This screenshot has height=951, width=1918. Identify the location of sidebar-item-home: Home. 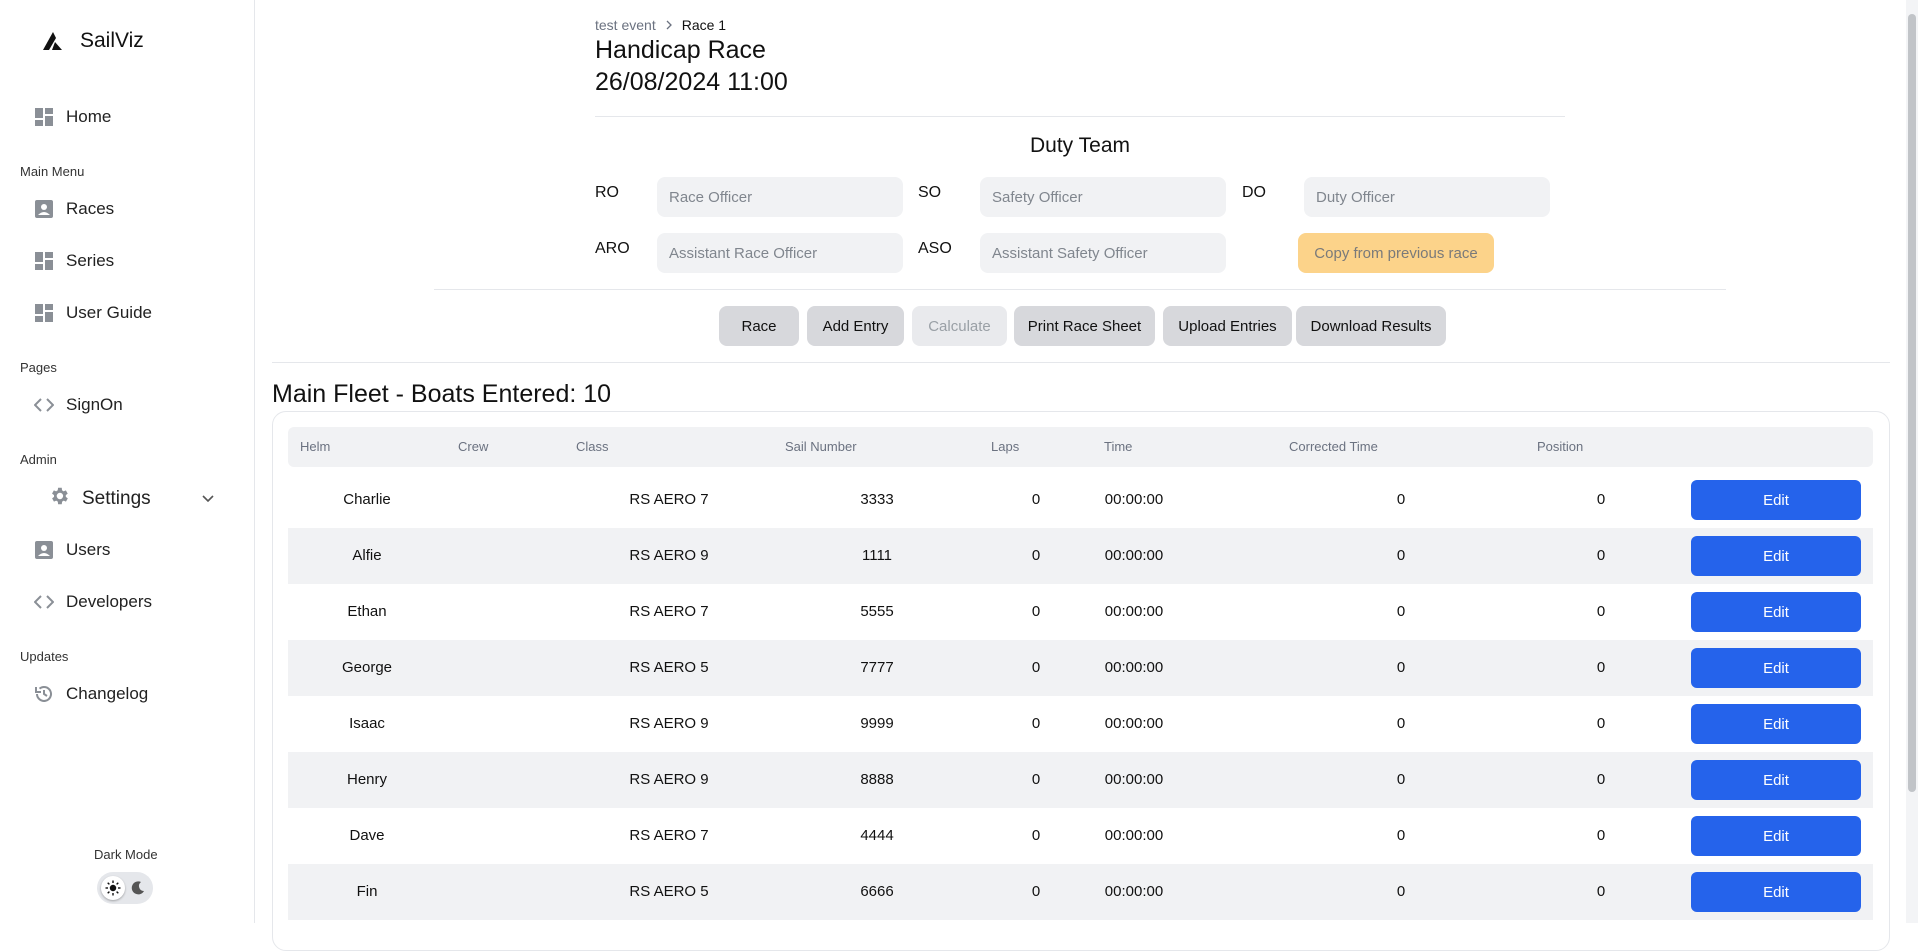
(72, 117).